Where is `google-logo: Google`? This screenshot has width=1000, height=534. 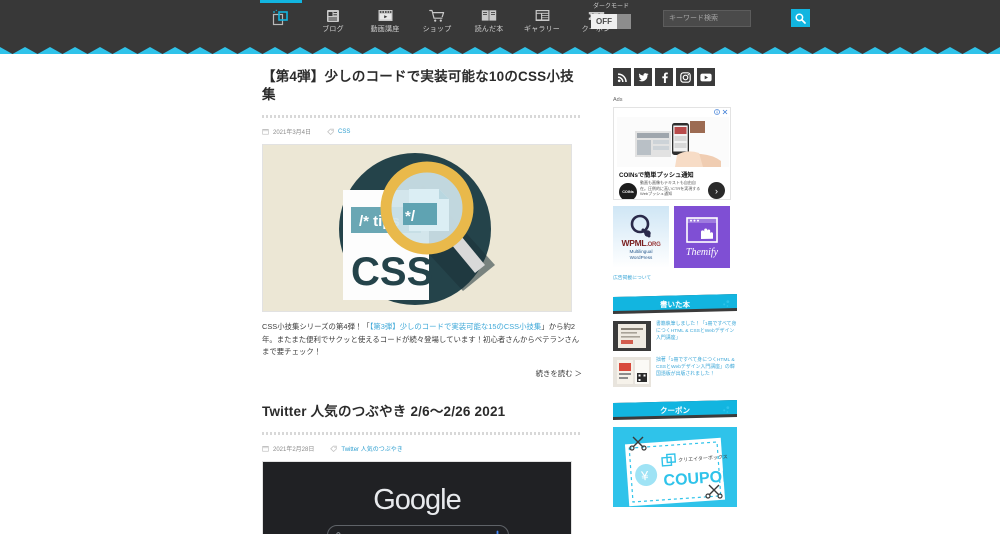
google-logo: Google is located at coordinates (417, 500).